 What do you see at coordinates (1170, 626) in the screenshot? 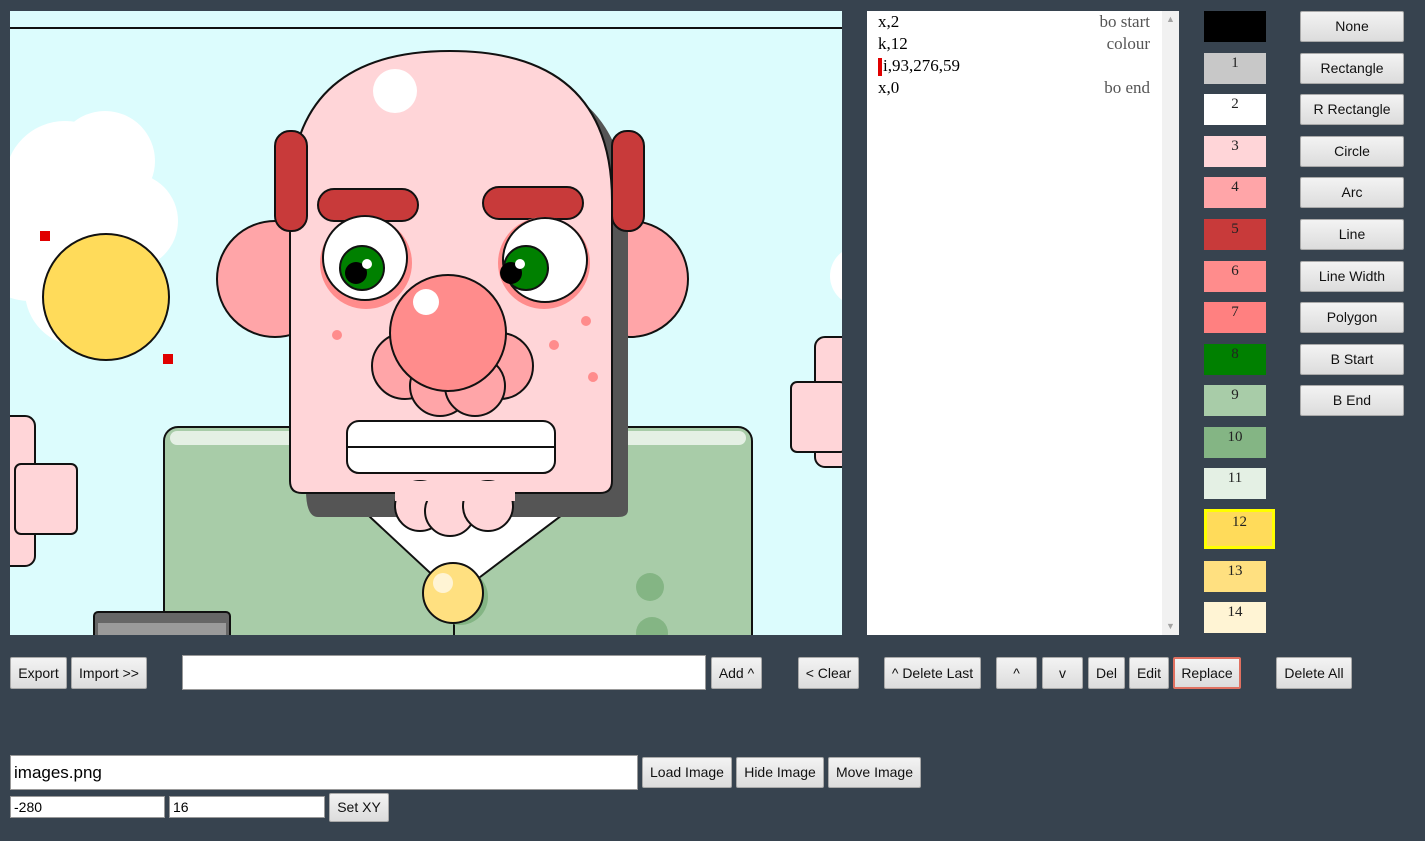
I see `scroll-down-arrow-icon: ▼` at bounding box center [1170, 626].